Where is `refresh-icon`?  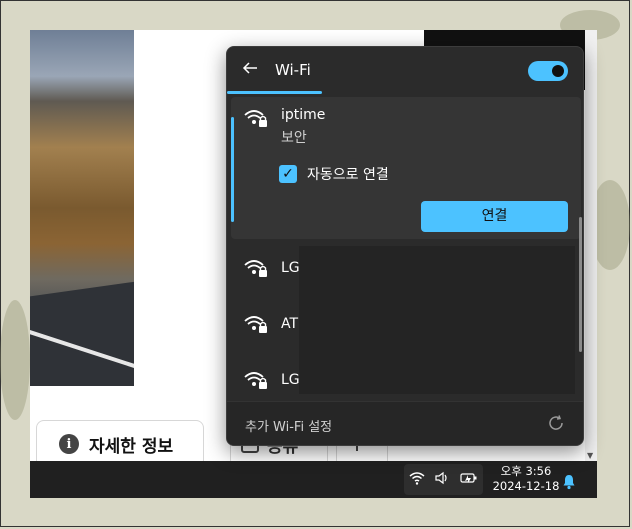
refresh-icon is located at coordinates (556, 425).